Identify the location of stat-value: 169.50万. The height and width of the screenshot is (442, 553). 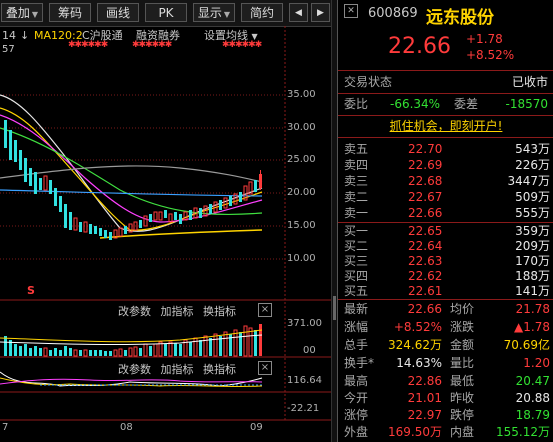
(415, 432).